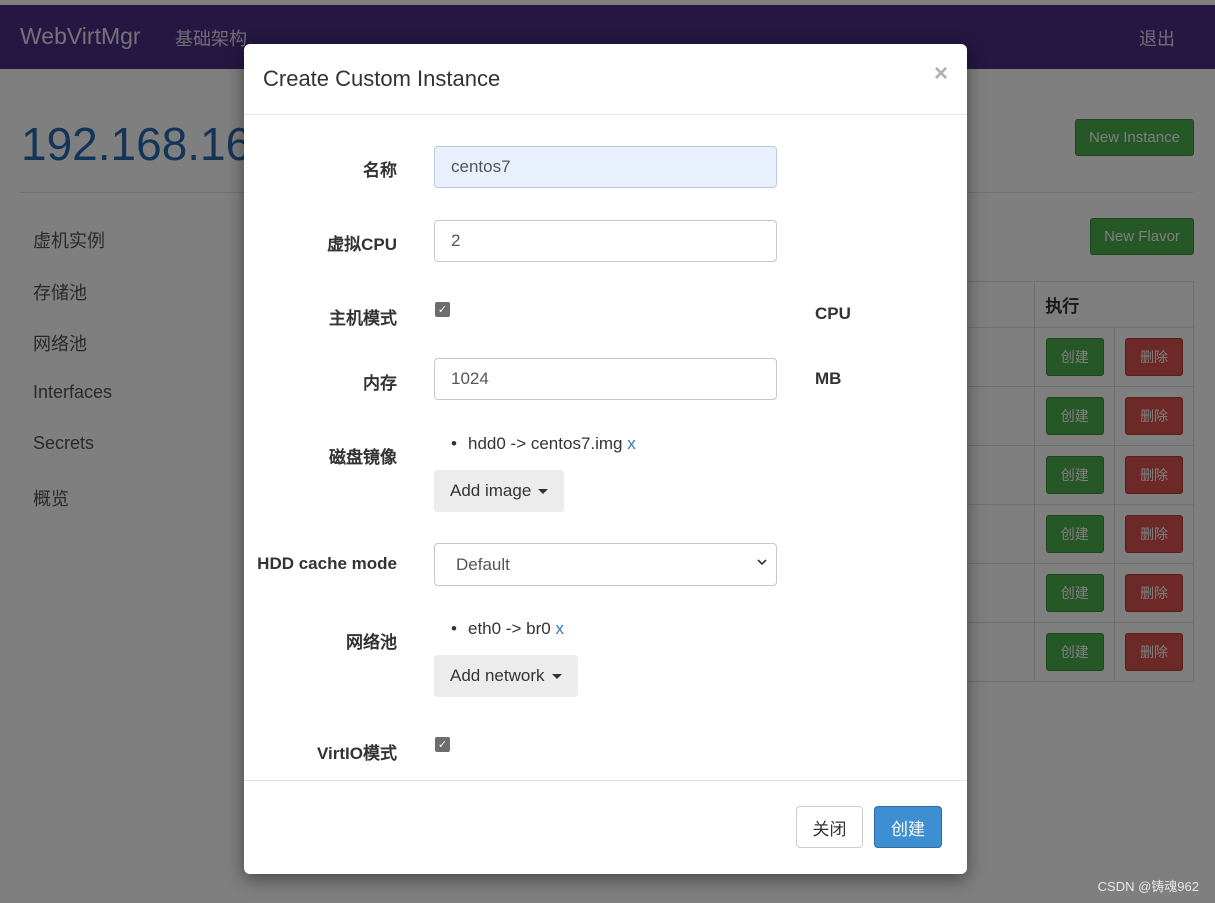  Describe the element at coordinates (363, 457) in the screenshot. I see `disk-image-label: 磁盘镜像` at that location.